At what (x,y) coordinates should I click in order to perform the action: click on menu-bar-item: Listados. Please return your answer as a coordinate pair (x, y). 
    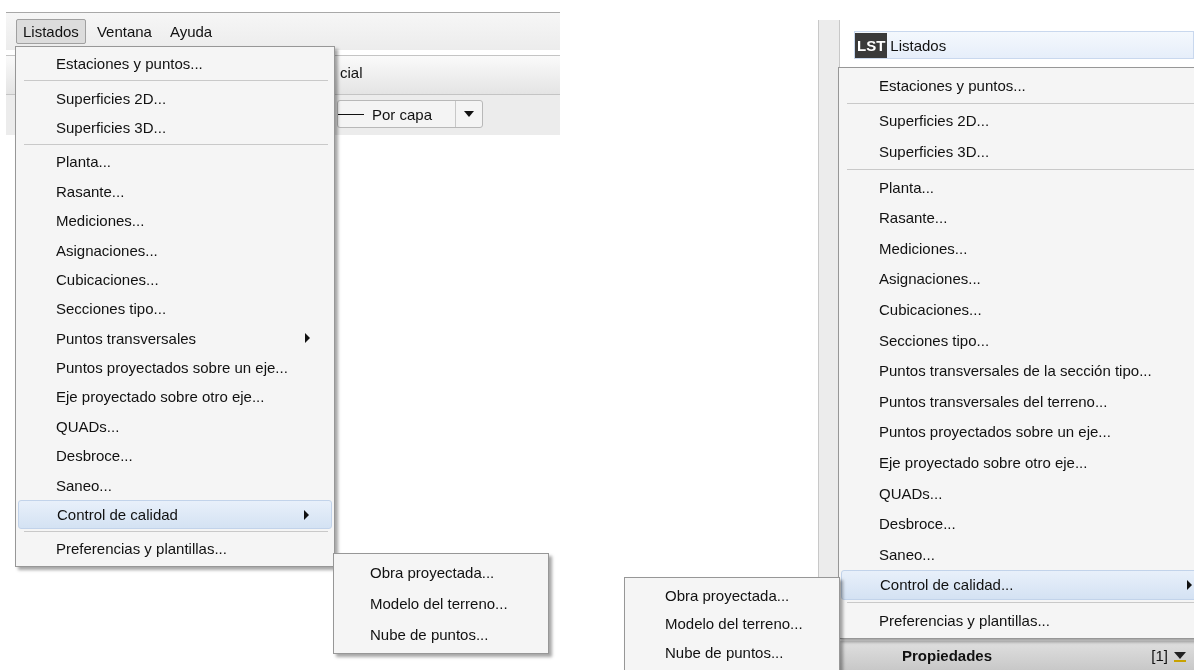
    Looking at the image, I should click on (51, 31).